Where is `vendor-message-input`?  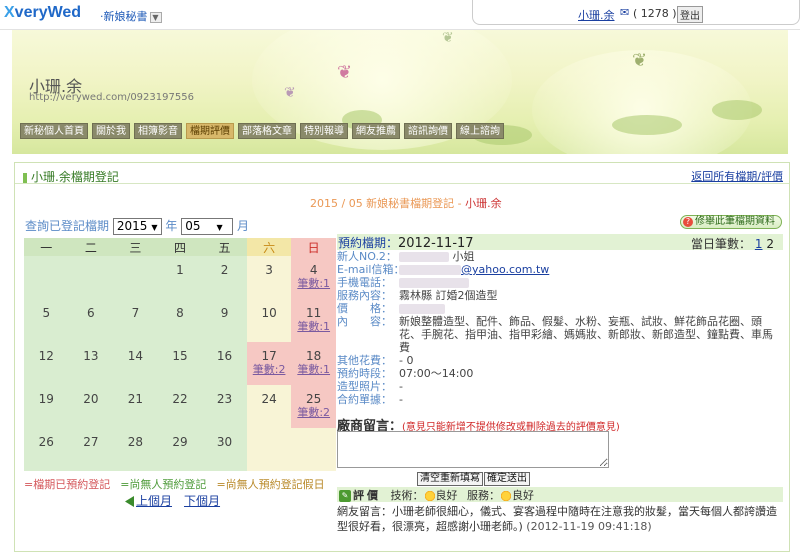 vendor-message-input is located at coordinates (473, 449).